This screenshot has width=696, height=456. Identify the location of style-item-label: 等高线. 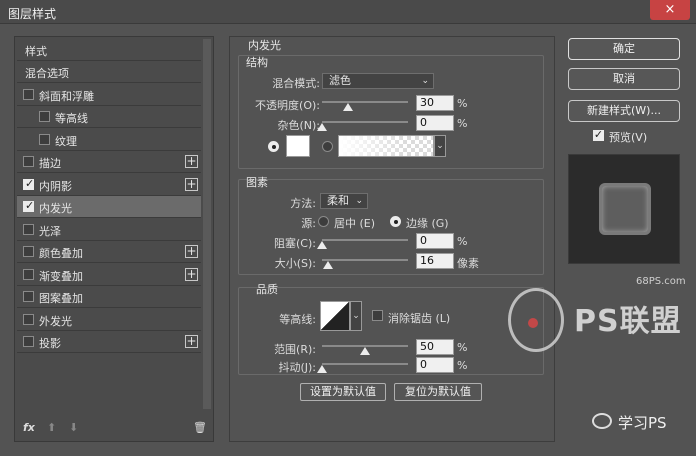
(71, 118).